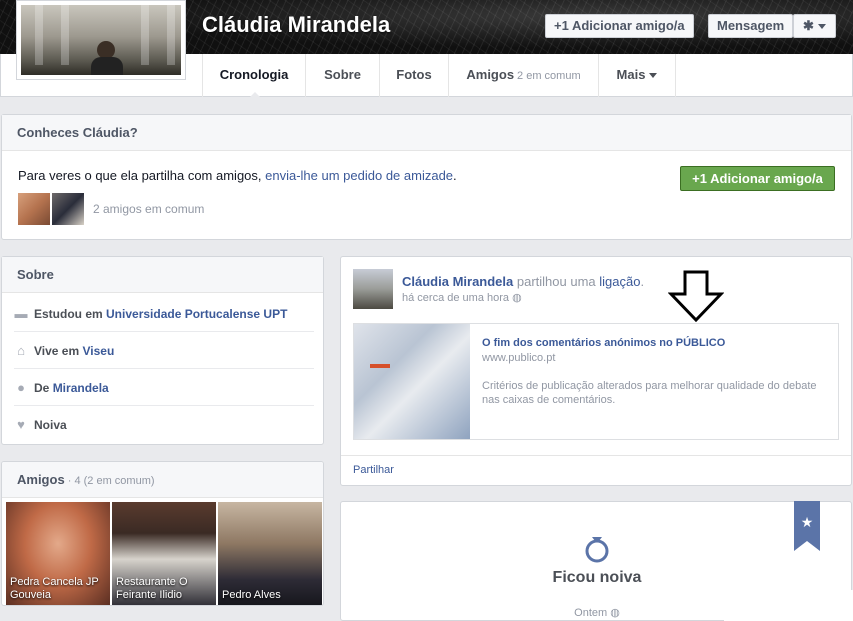  Describe the element at coordinates (164, 553) in the screenshot. I see `friend-tile: Restaurante O Feirante Ilidio` at that location.